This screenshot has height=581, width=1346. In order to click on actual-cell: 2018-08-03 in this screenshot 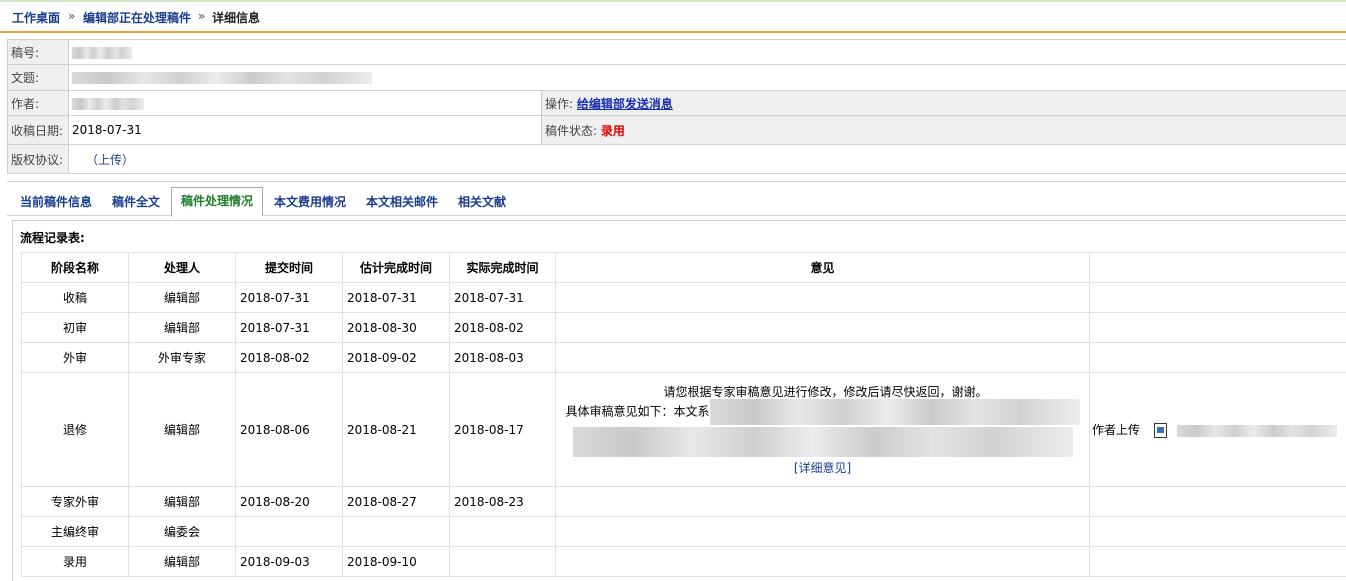, I will do `click(503, 358)`.